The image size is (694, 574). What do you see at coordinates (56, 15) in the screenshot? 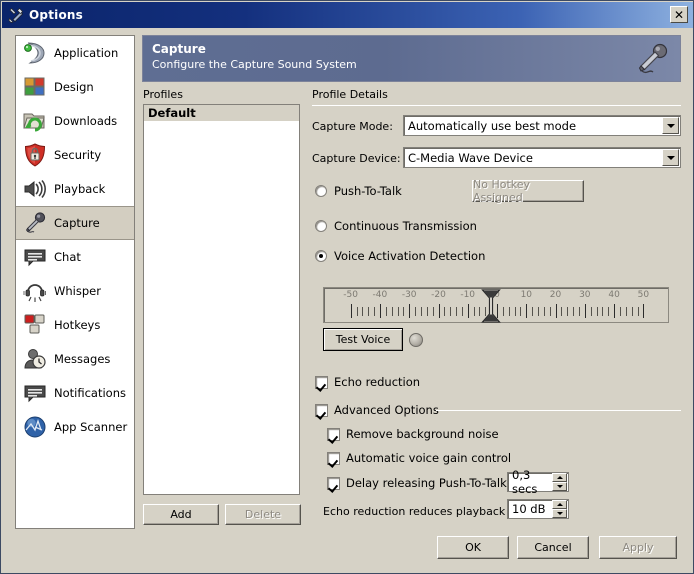
I see `window-title: Options` at bounding box center [56, 15].